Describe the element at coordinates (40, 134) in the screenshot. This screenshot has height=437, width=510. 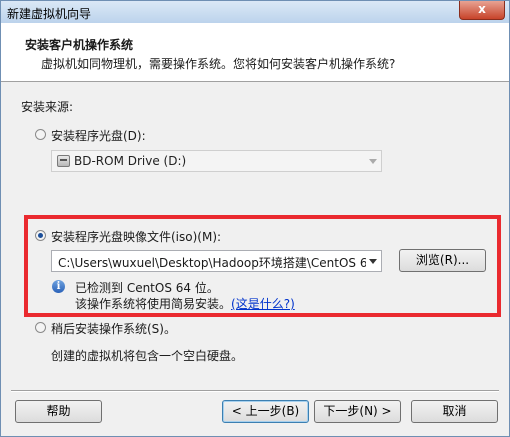
I see `radio-installer-disc` at that location.